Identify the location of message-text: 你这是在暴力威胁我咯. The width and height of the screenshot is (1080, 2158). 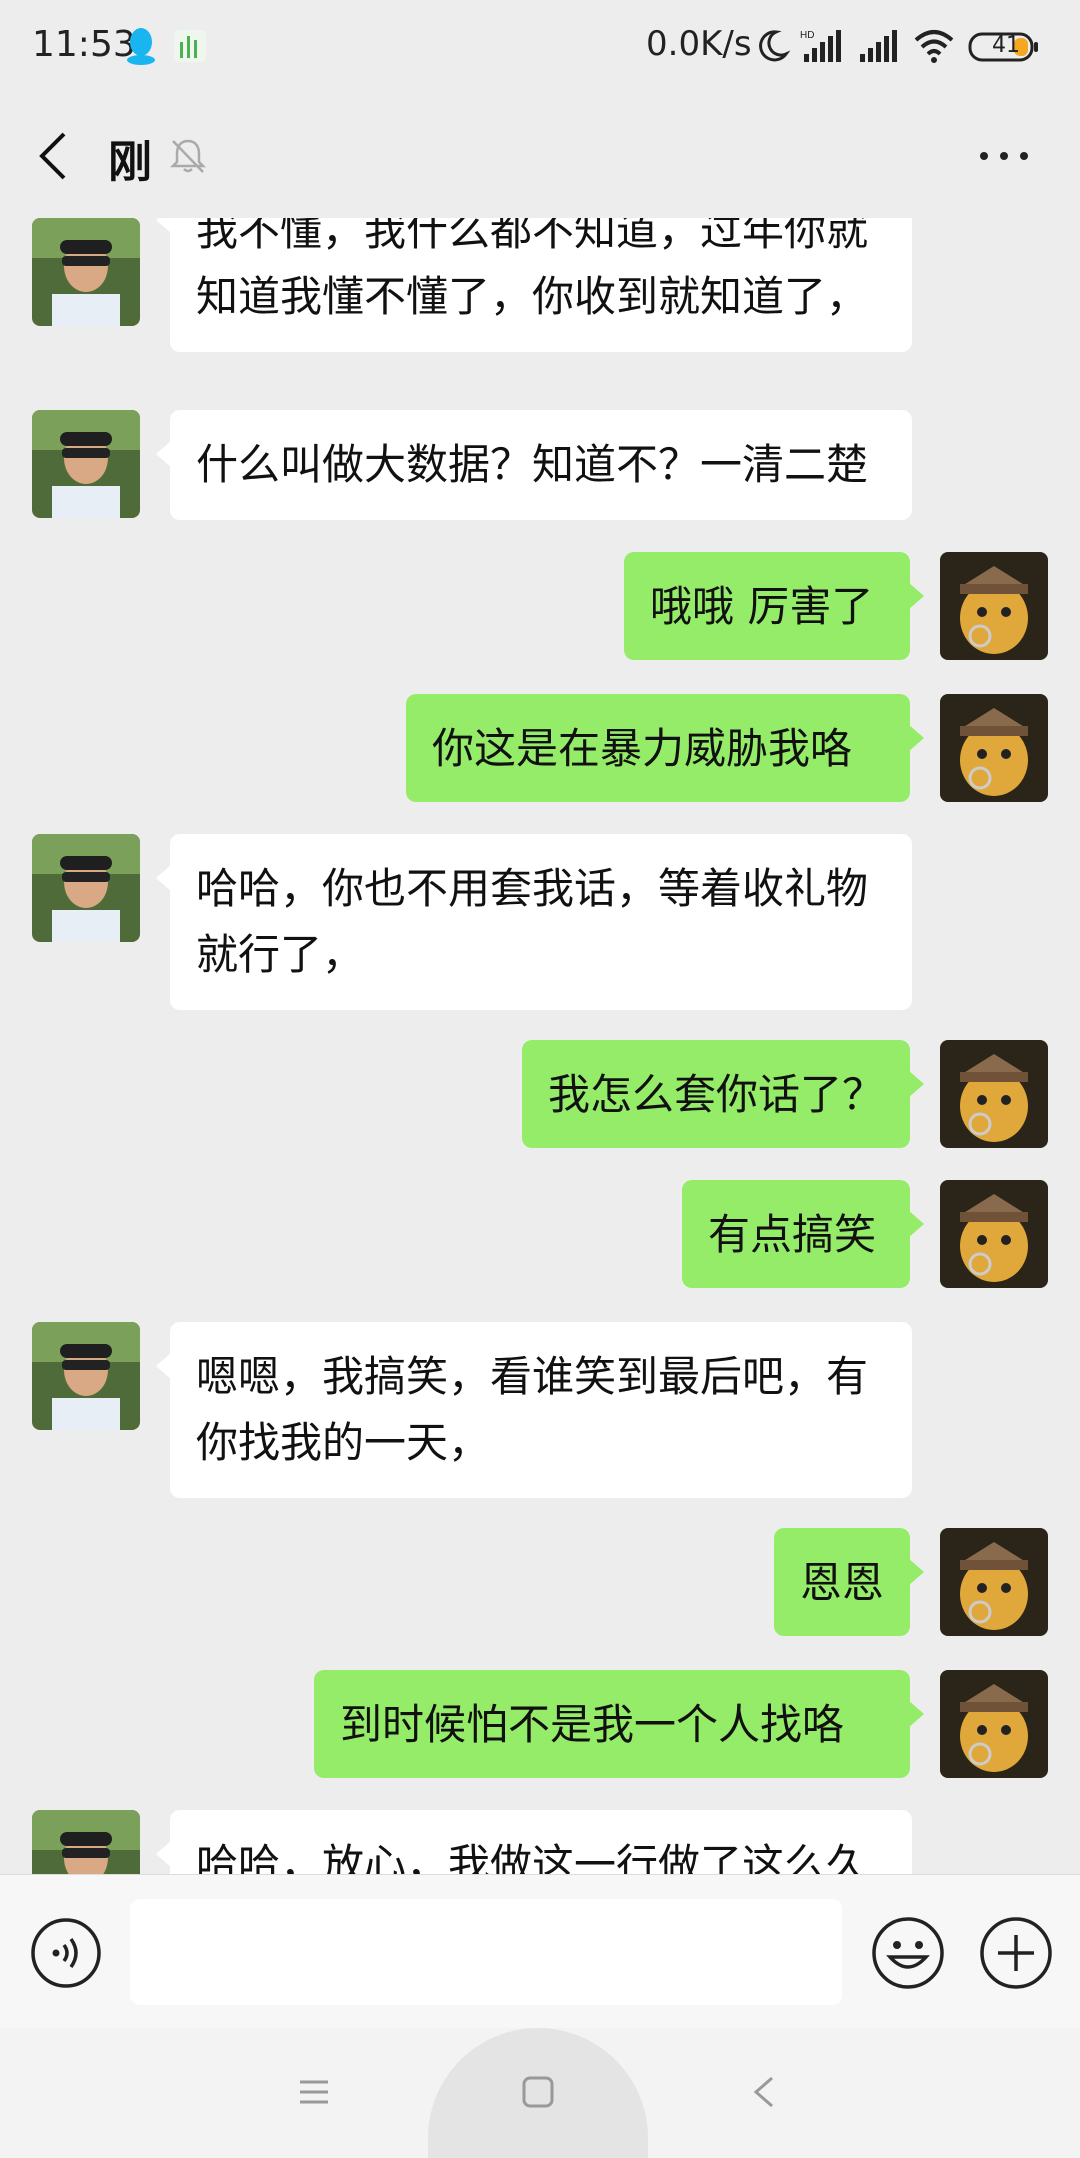
(642, 748).